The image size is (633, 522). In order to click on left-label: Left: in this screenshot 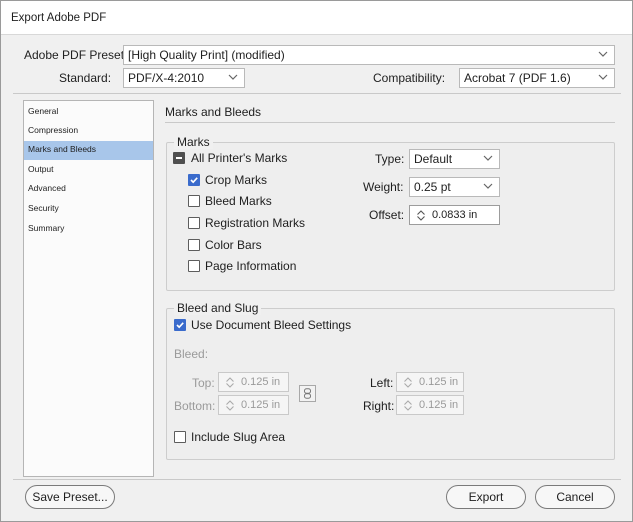, I will do `click(382, 383)`.